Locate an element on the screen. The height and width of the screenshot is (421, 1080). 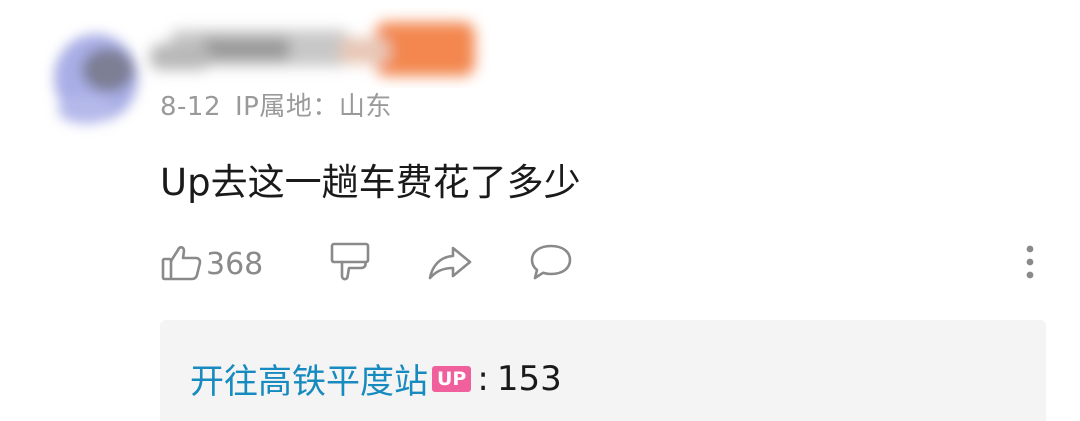
reply-username: 开往高铁平度站 is located at coordinates (309, 378).